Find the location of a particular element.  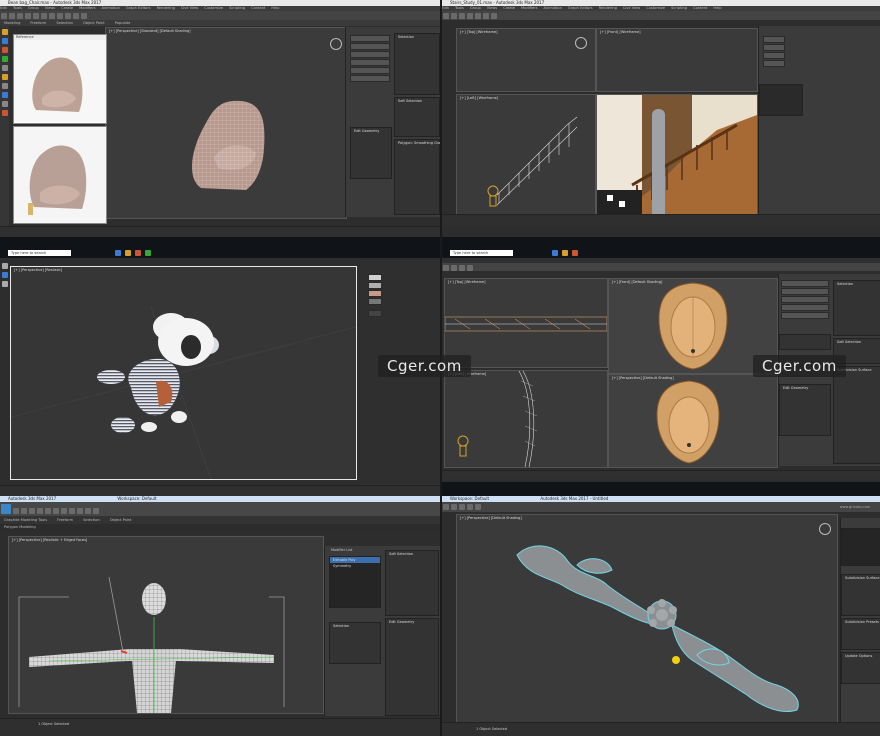

color-swatch is located at coordinates (781, 100).